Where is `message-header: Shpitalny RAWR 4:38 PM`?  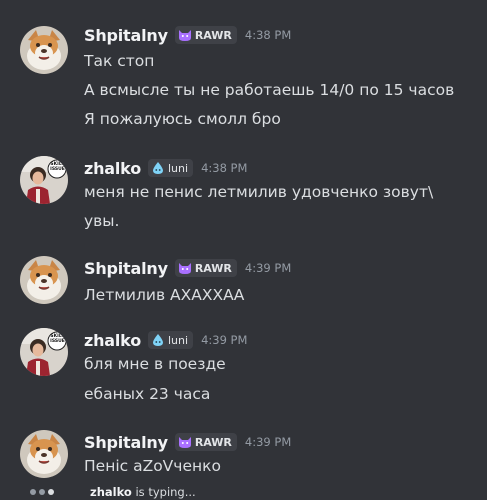
message-header: Shpitalny RAWR 4:38 PM is located at coordinates (187, 35).